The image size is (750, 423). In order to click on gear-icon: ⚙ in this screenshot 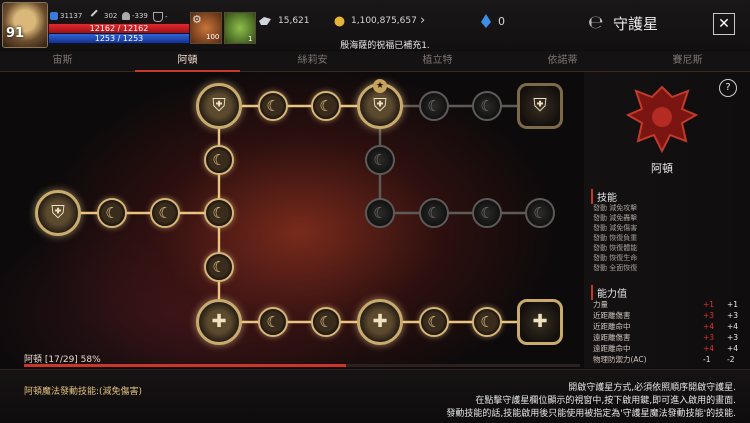, I will do `click(197, 19)`.